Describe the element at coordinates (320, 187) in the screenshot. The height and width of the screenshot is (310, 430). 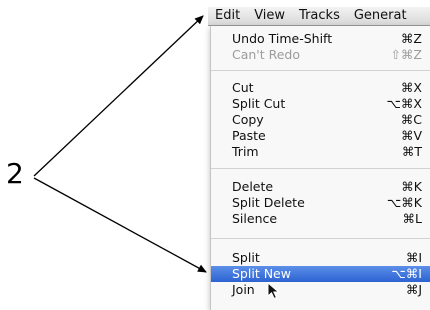
I see `menu-item-delete: Delete ⌘K` at that location.